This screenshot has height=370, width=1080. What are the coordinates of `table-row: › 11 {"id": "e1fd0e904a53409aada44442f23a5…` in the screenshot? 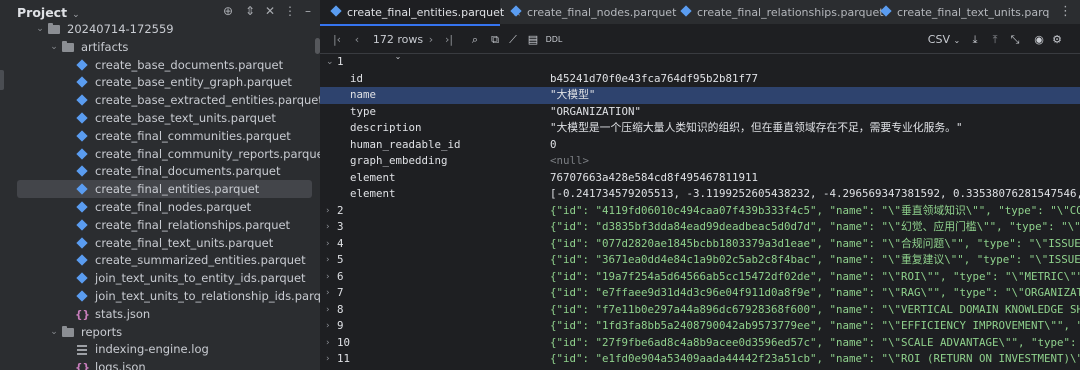 It's located at (700, 359).